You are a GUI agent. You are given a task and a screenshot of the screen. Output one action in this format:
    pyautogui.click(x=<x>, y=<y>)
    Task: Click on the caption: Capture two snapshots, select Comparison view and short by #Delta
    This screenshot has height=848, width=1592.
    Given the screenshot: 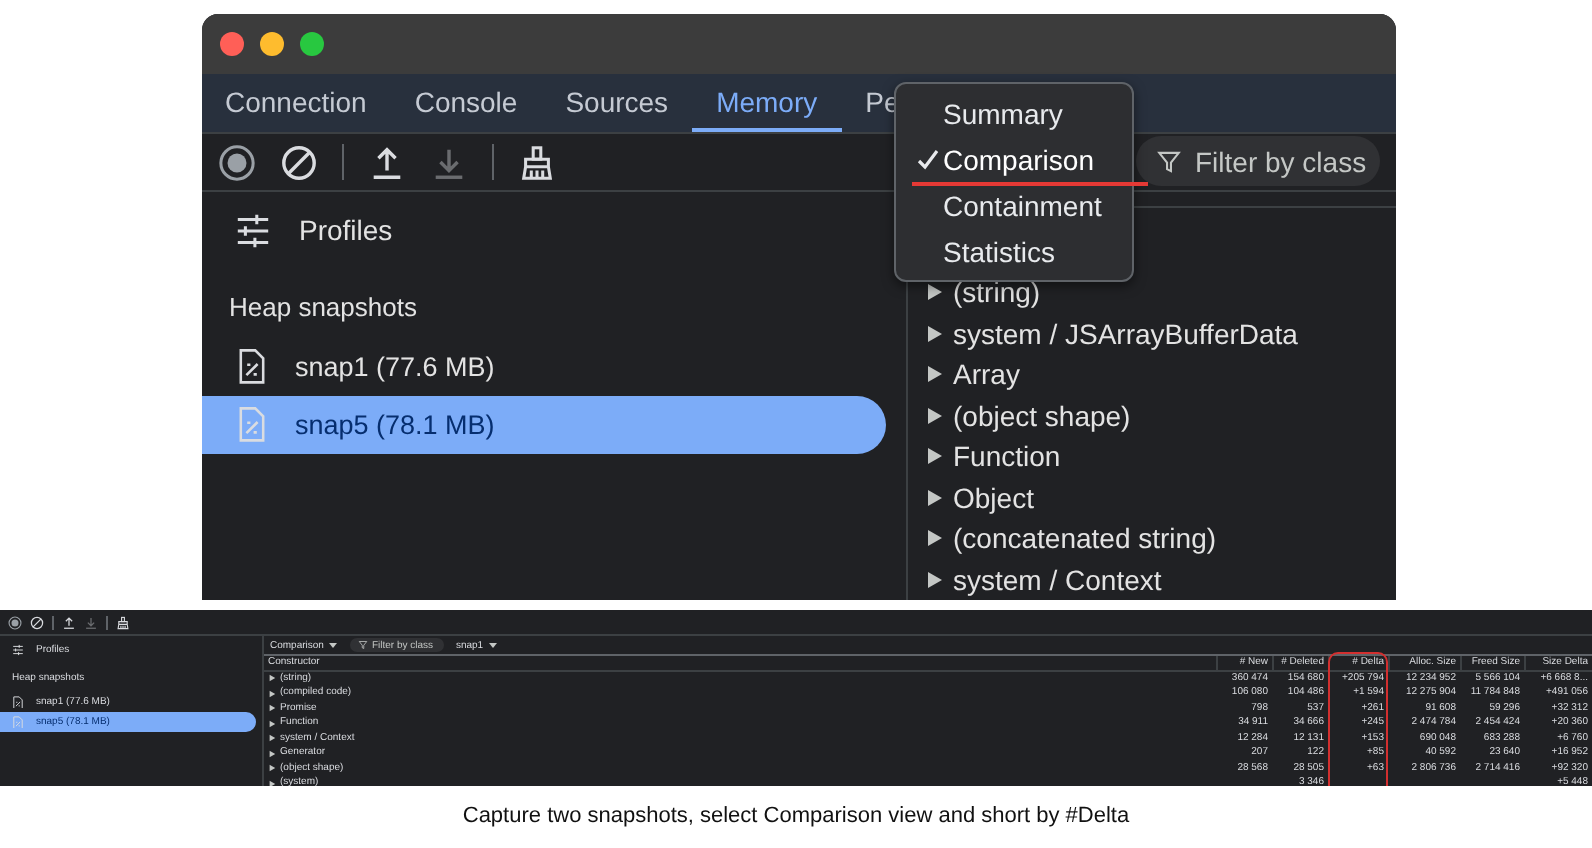 What is the action you would take?
    pyautogui.click(x=796, y=816)
    